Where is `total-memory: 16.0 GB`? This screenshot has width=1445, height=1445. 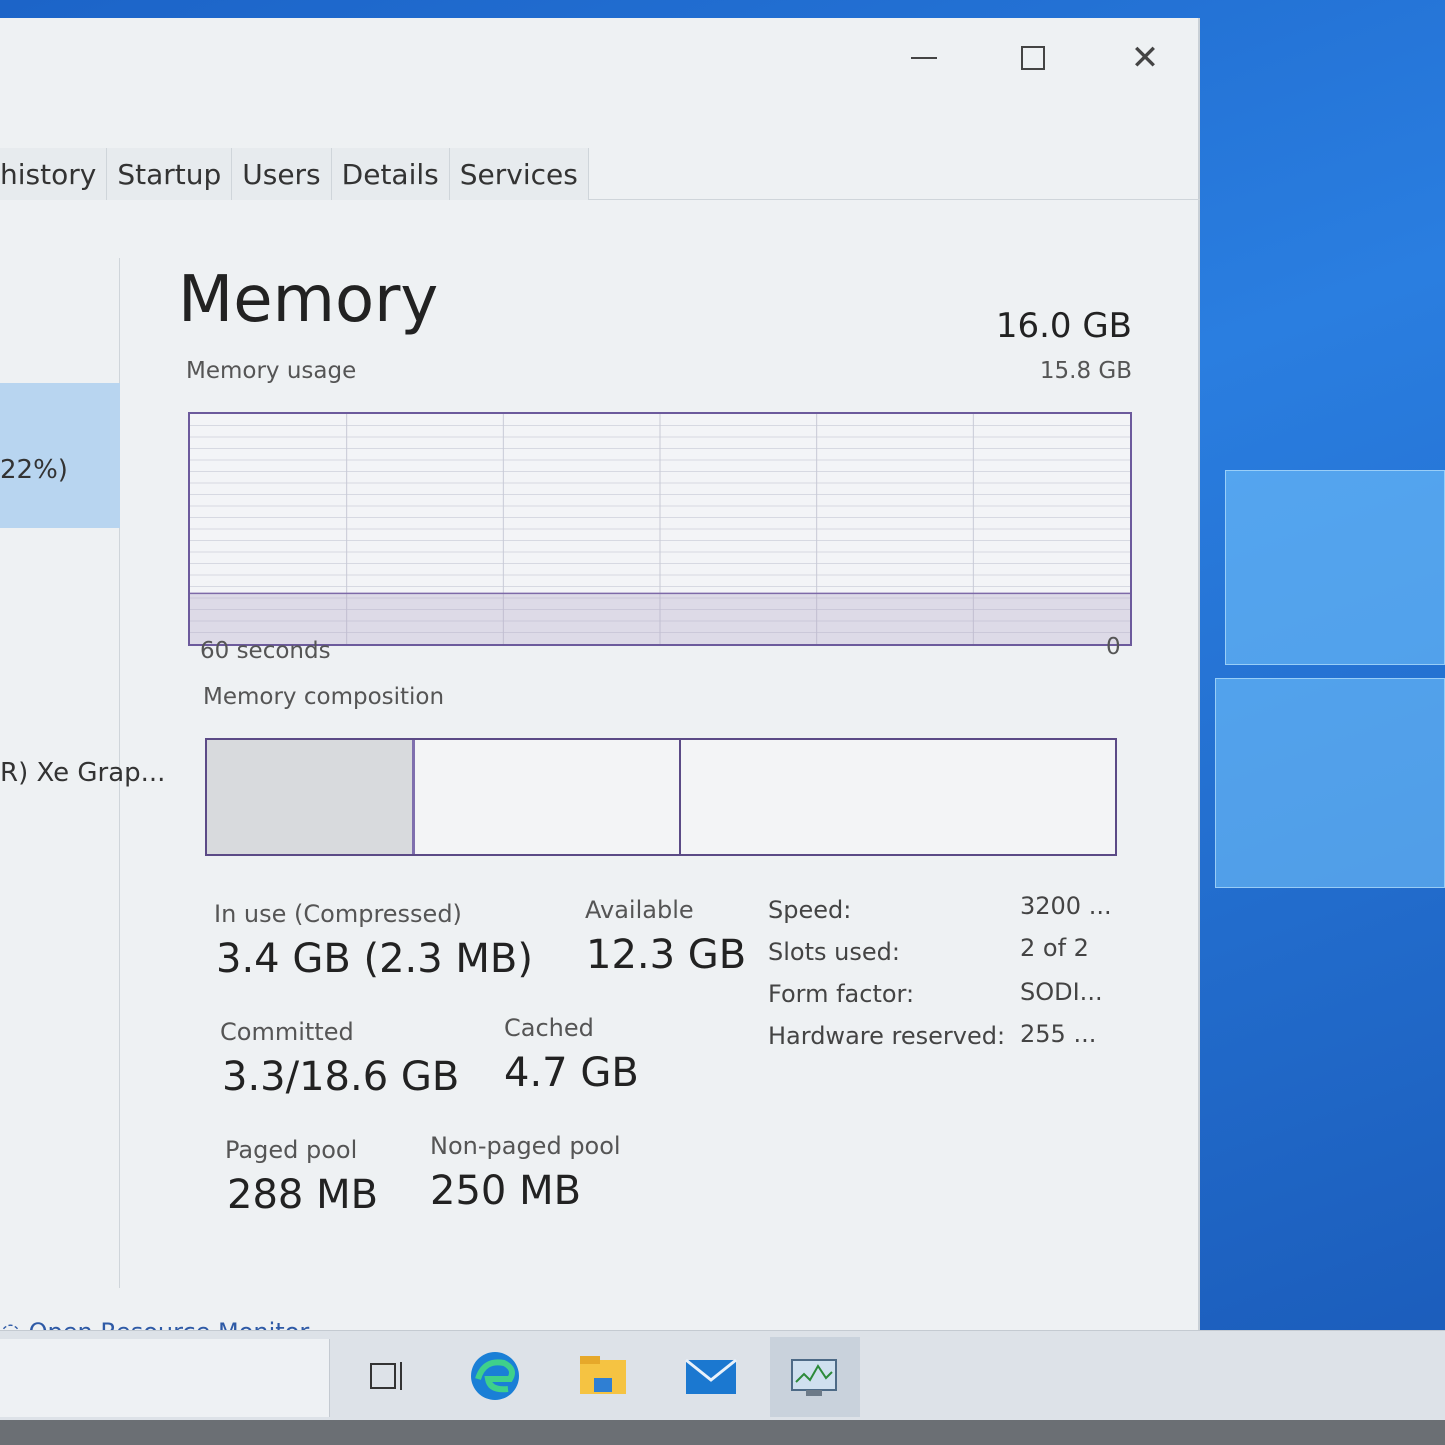 total-memory: 16.0 GB is located at coordinates (1063, 326).